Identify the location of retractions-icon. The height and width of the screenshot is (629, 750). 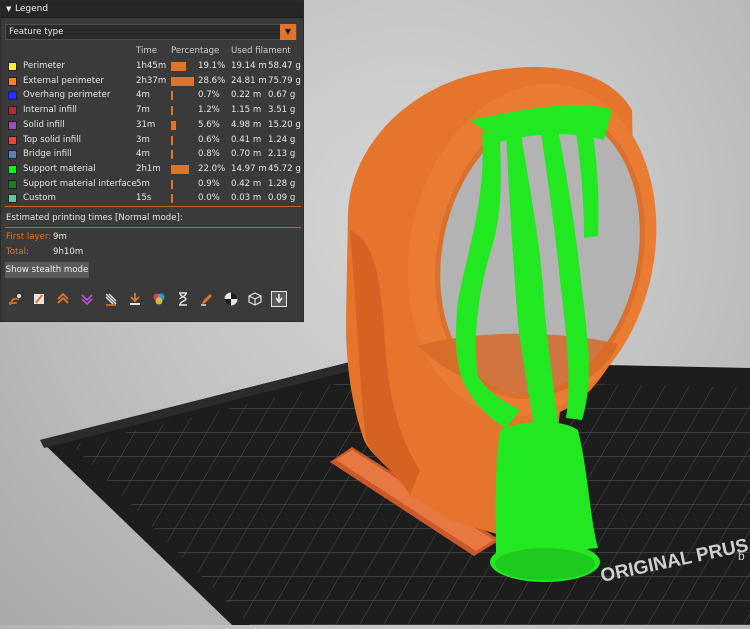
(63, 299).